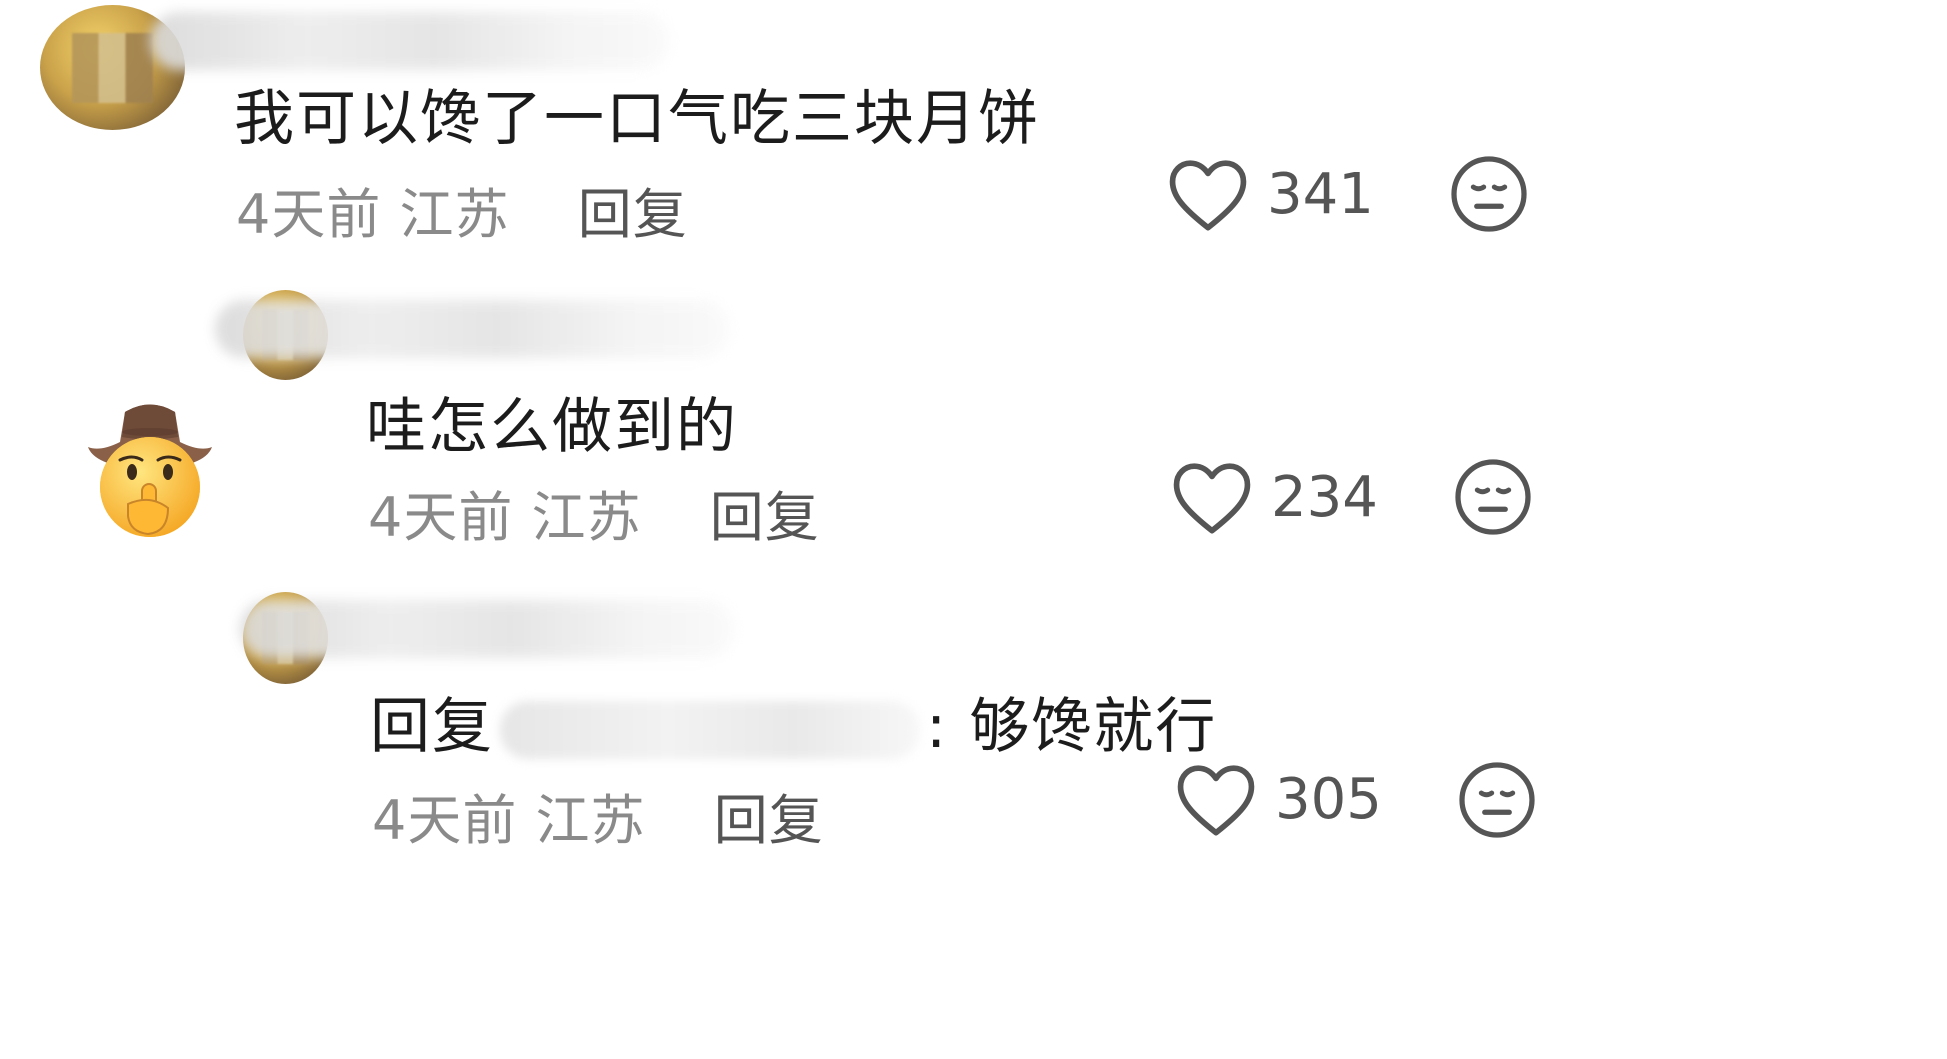 The width and height of the screenshot is (1947, 1059). I want to click on like-count: 341, so click(1320, 194).